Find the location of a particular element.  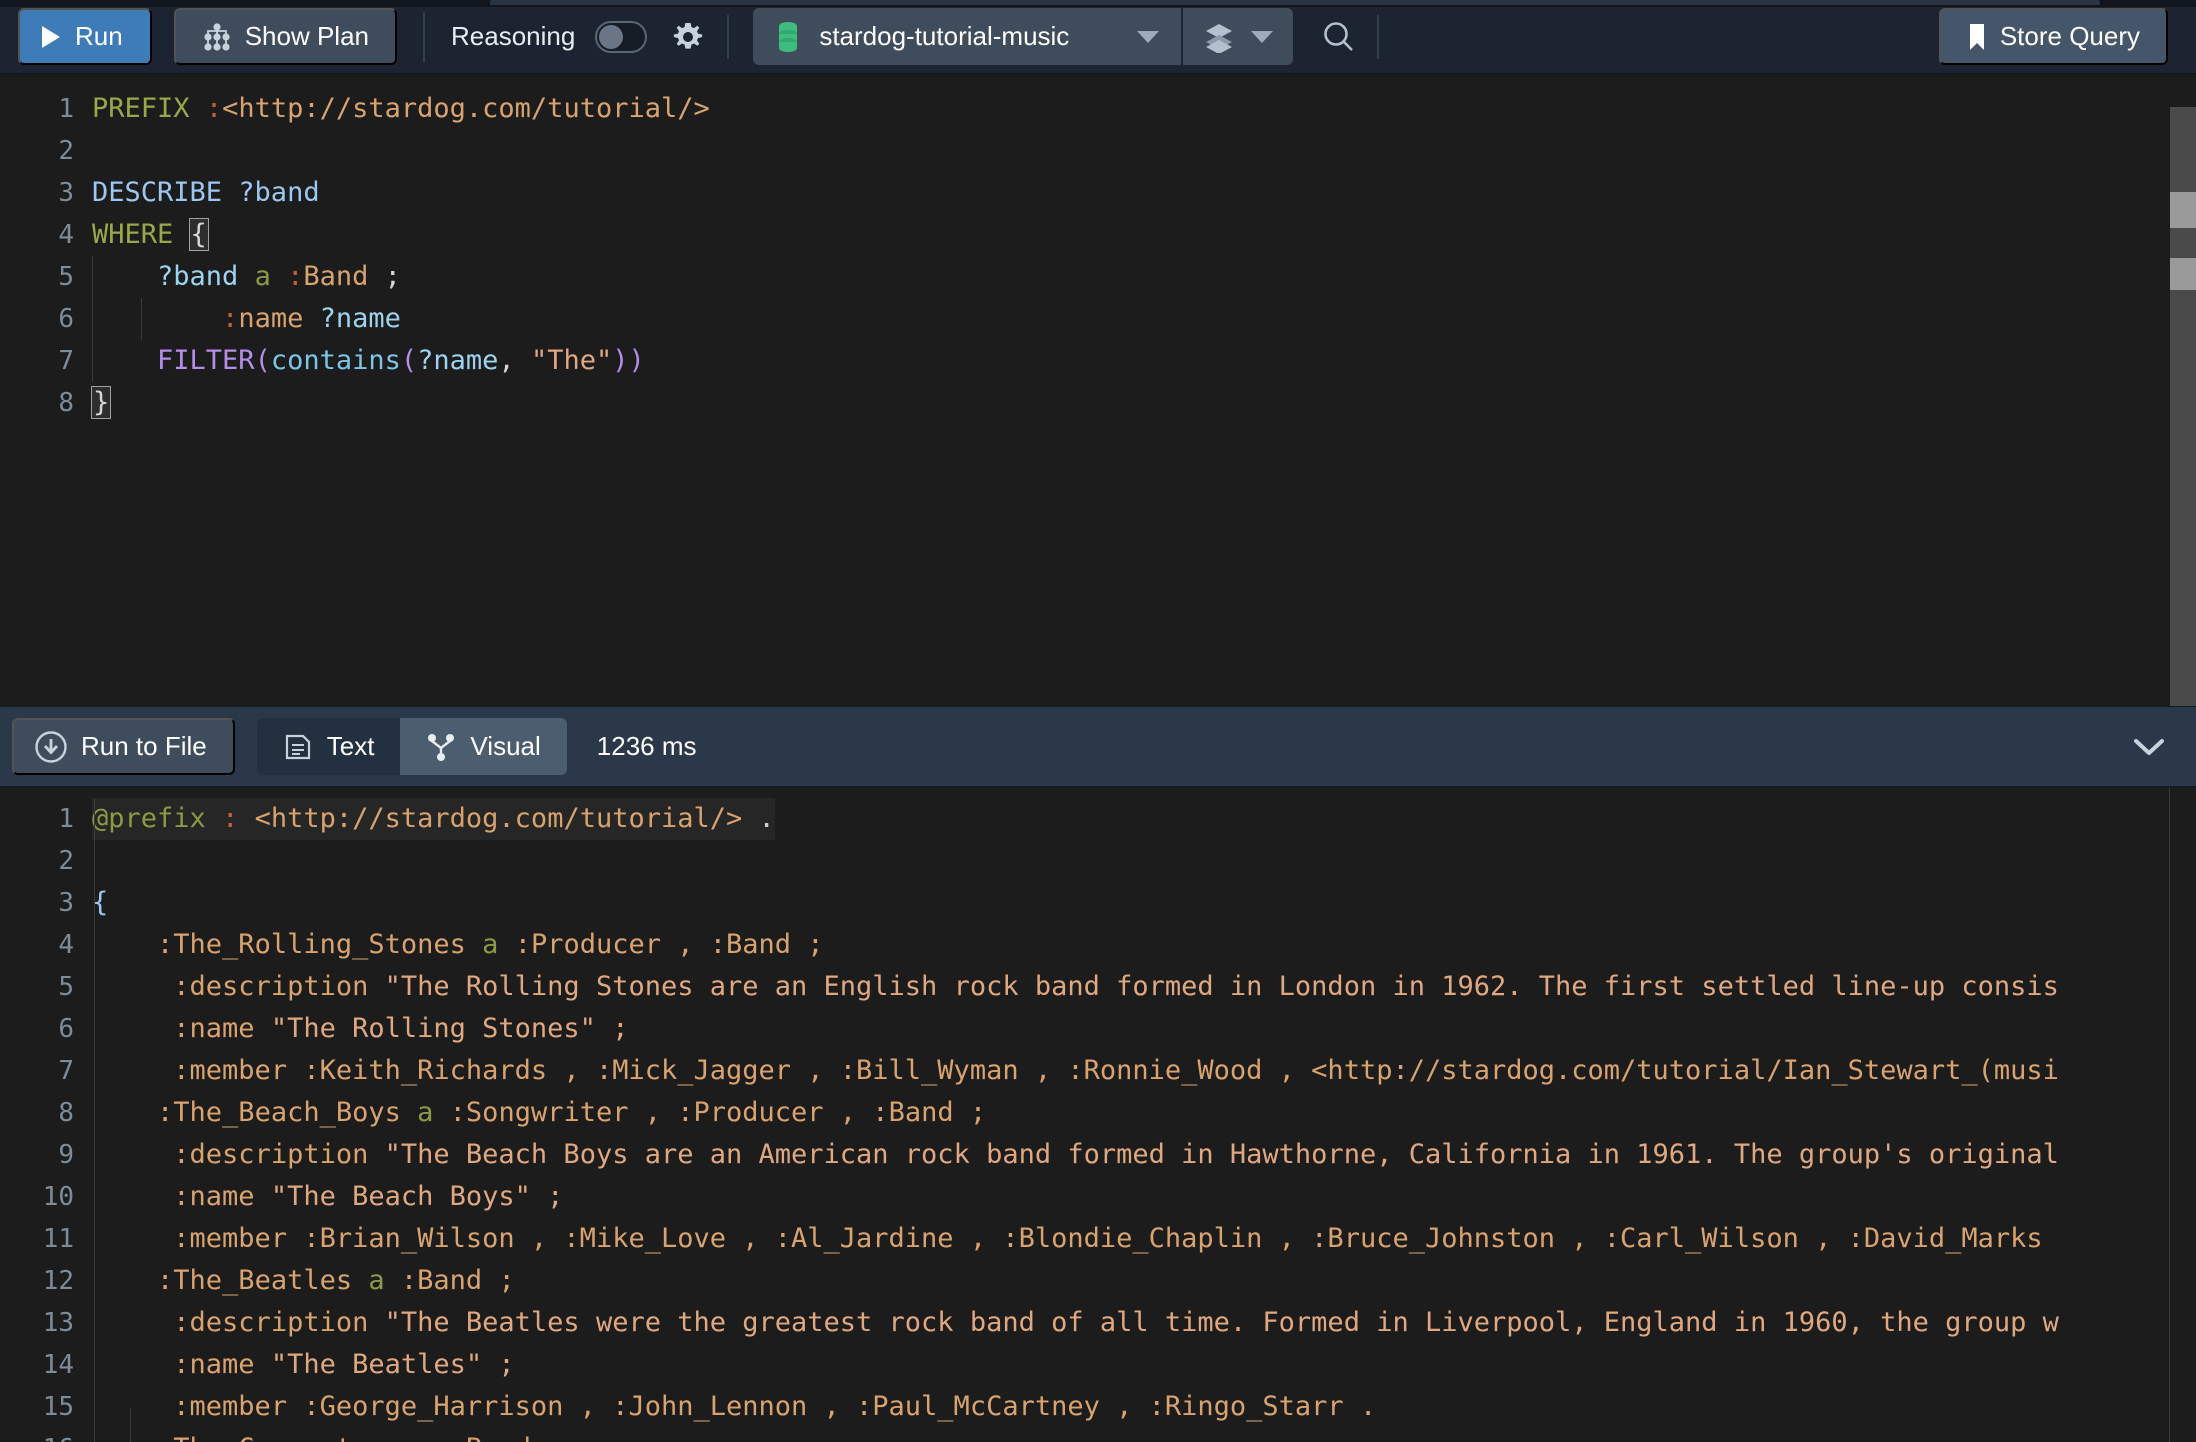

database-selector-main: stardog-tutorial-music is located at coordinates (967, 36).